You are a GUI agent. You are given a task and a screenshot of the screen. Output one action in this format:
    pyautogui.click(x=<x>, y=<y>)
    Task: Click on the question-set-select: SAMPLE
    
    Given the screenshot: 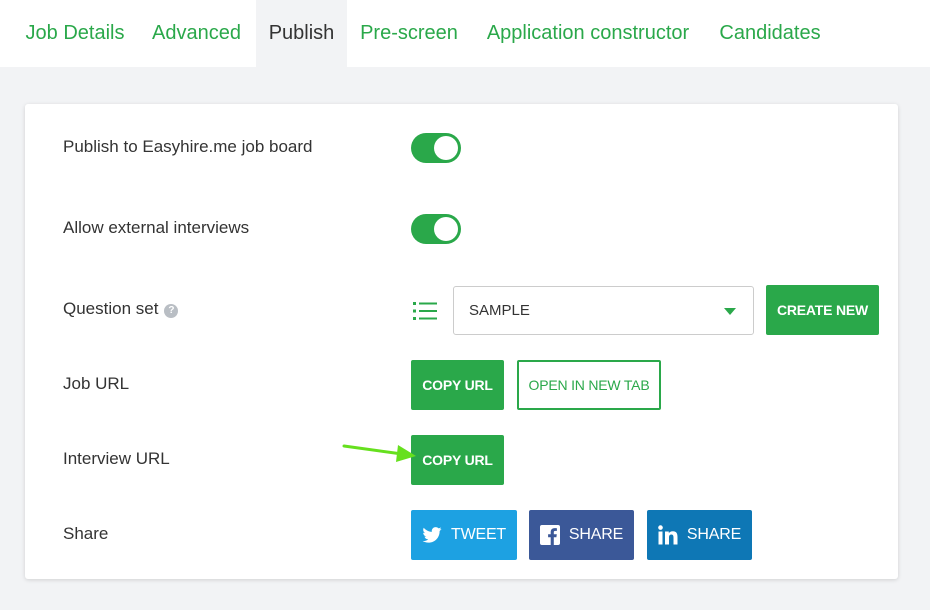 What is the action you would take?
    pyautogui.click(x=603, y=310)
    